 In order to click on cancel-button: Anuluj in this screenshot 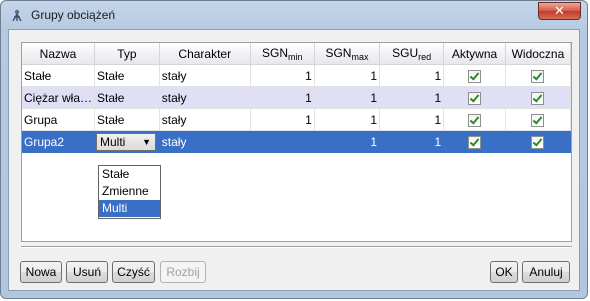, I will do `click(546, 272)`.